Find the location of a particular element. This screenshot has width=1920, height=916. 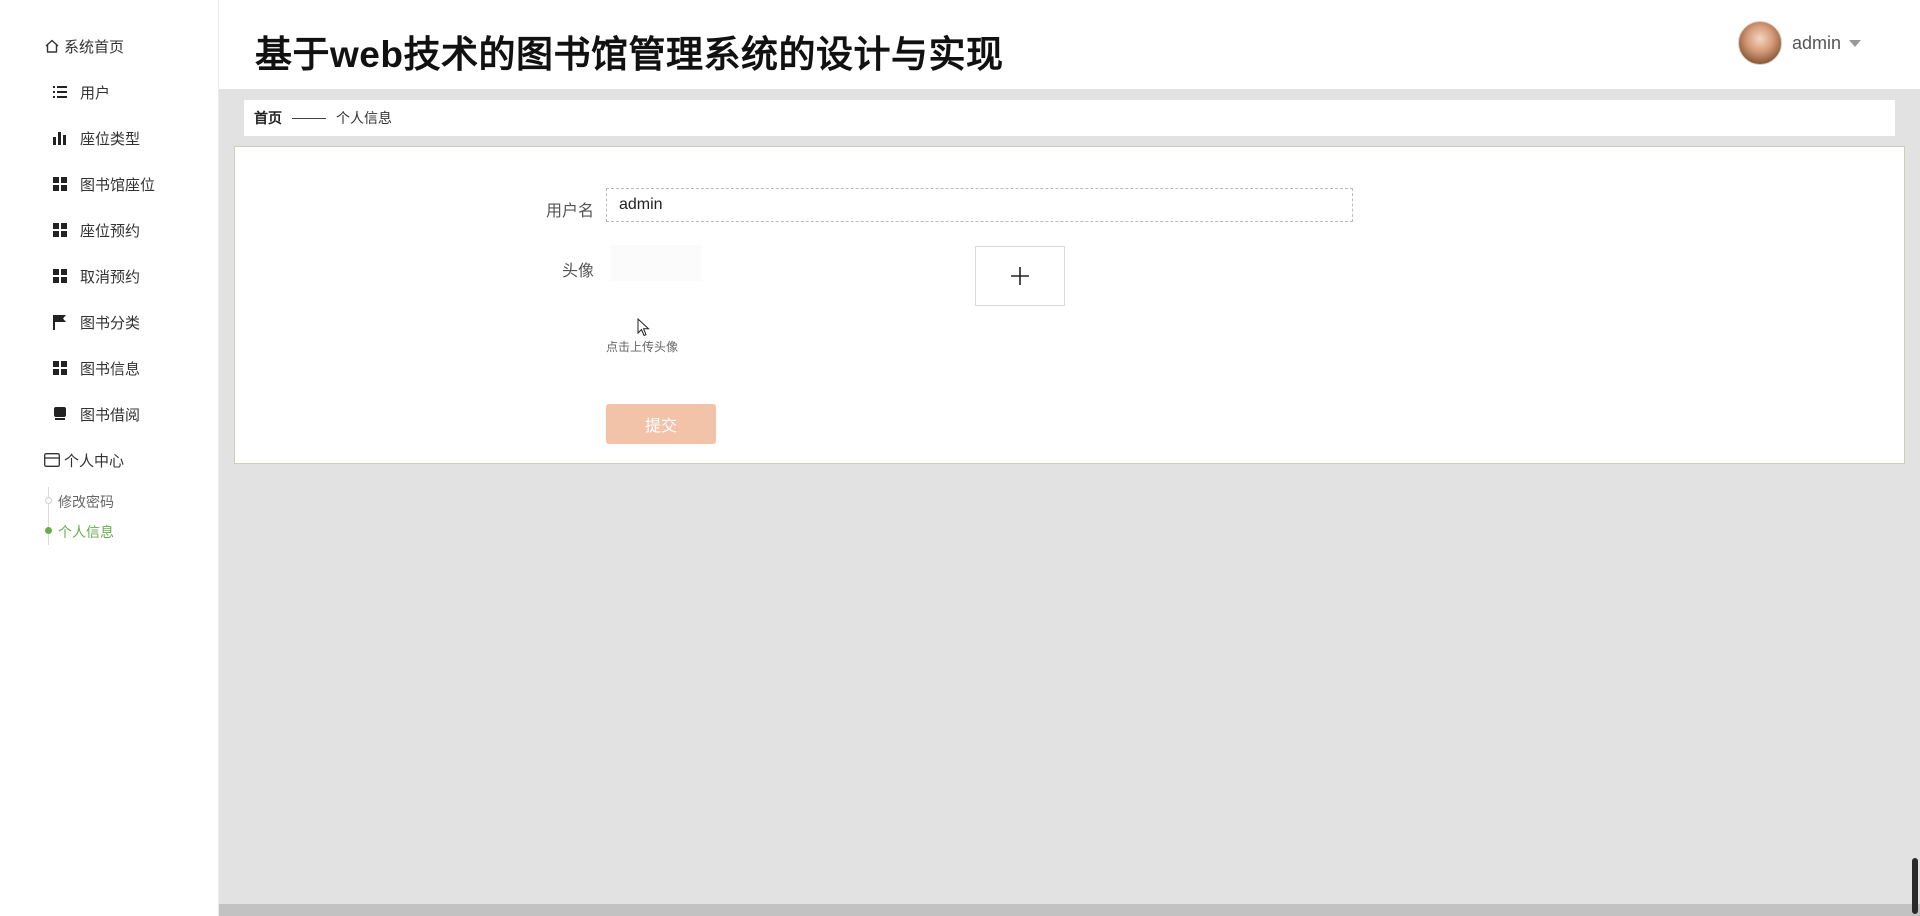

sidebar-item-label: 取消预约 is located at coordinates (110, 277).